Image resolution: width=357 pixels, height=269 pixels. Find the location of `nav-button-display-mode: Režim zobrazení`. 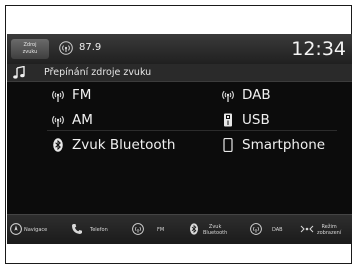

nav-button-display-mode: Režim zobrazení is located at coordinates (325, 229).